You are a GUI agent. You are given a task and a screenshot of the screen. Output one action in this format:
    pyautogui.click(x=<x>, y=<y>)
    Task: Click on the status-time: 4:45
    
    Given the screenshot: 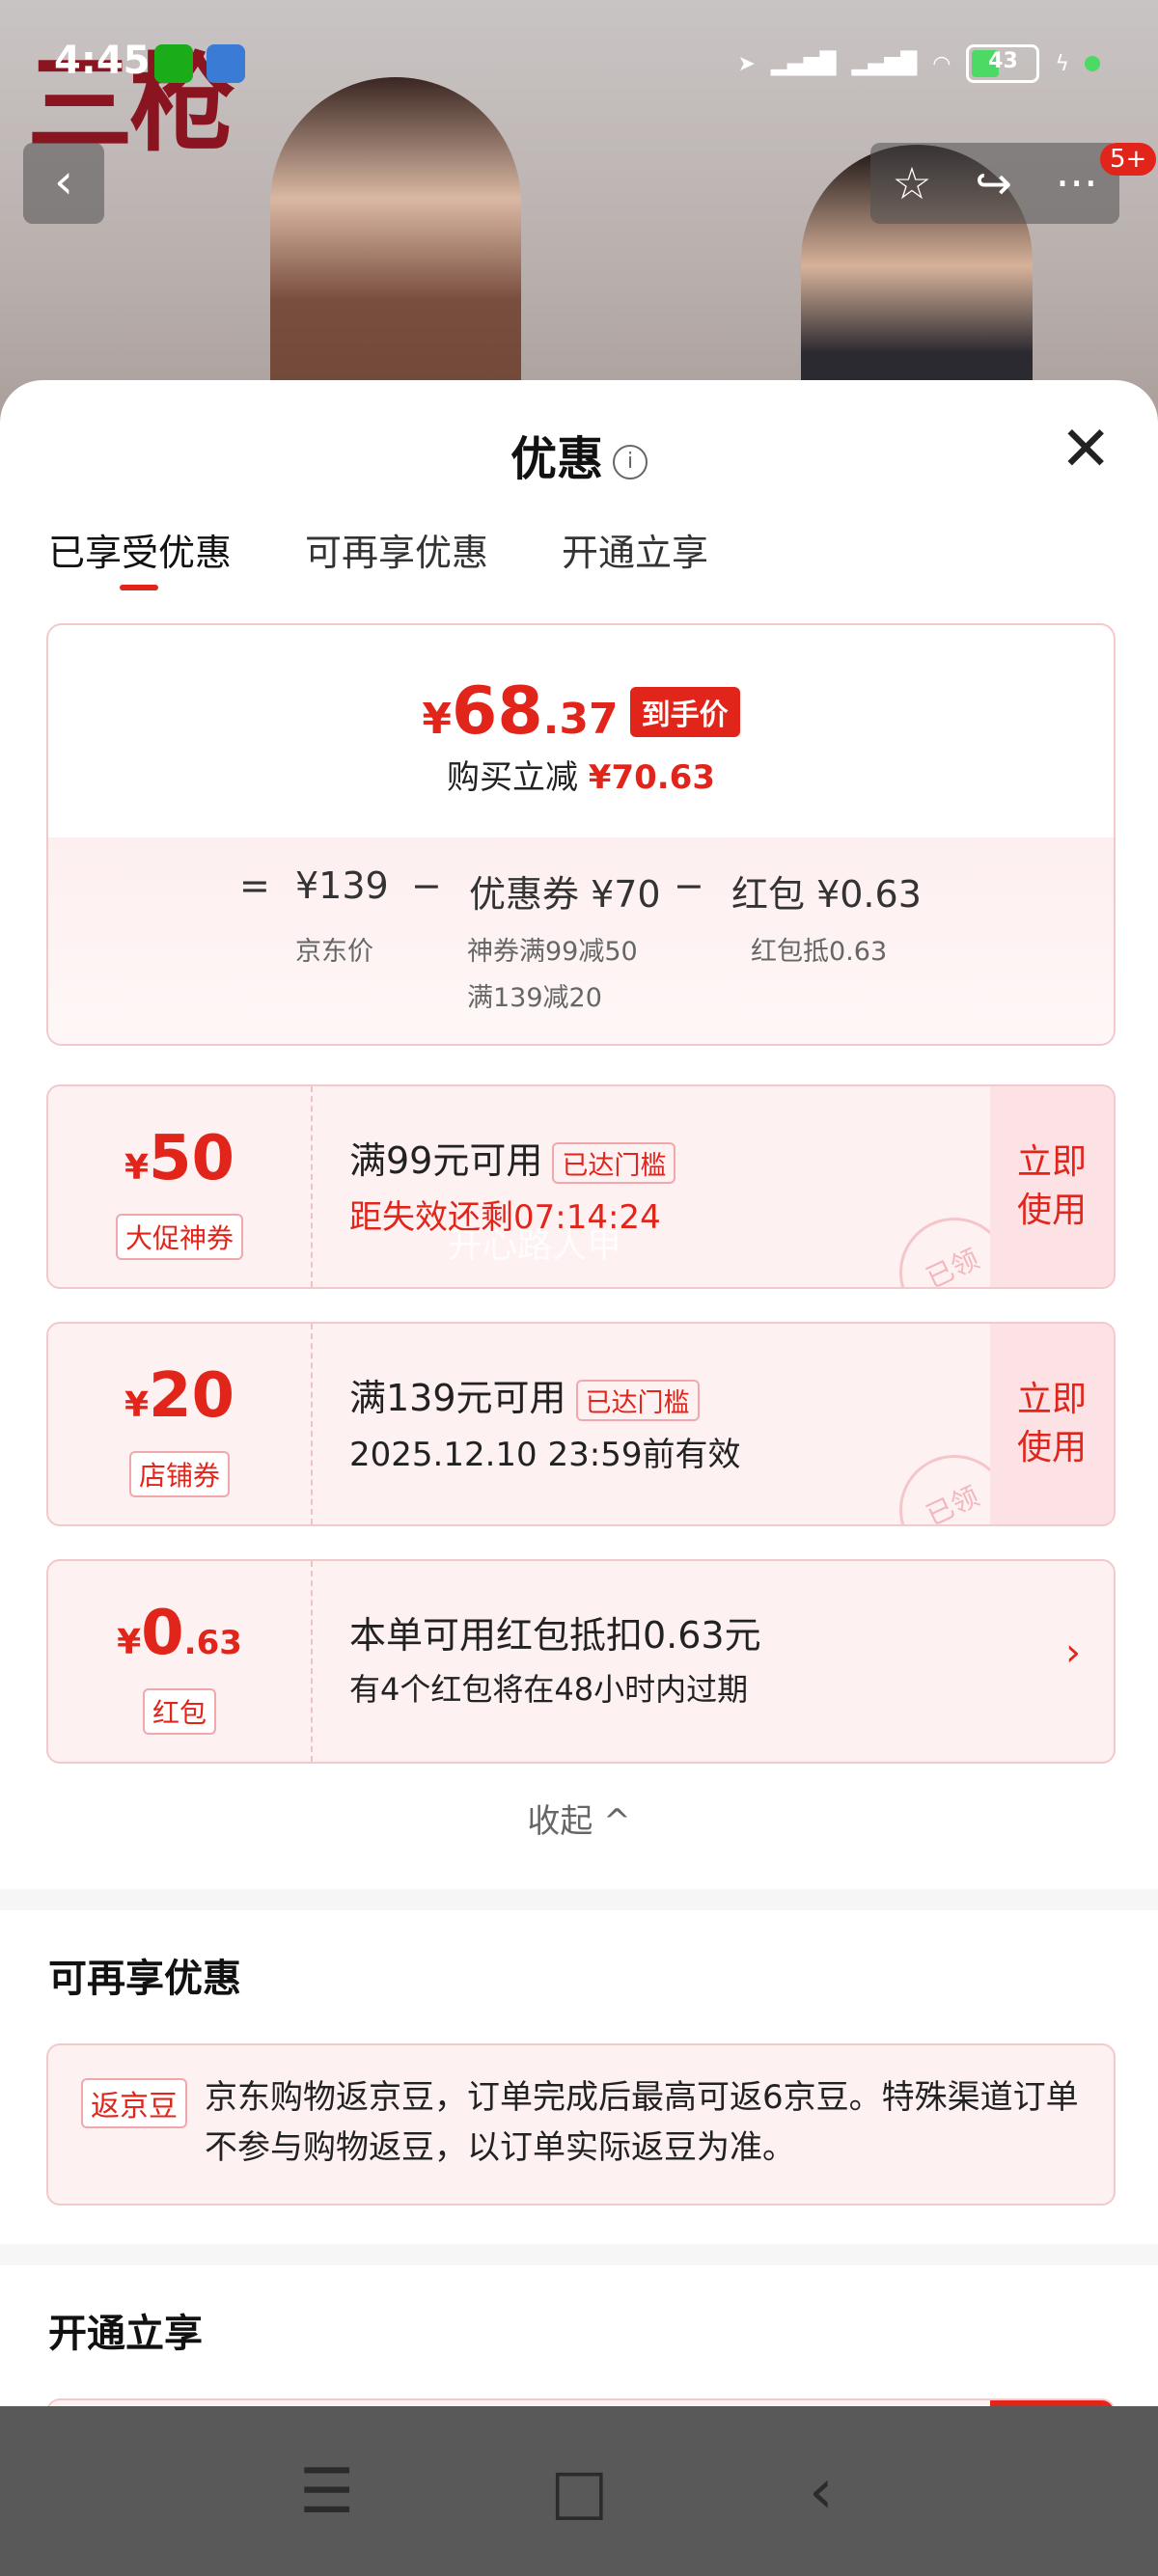 What is the action you would take?
    pyautogui.click(x=102, y=61)
    